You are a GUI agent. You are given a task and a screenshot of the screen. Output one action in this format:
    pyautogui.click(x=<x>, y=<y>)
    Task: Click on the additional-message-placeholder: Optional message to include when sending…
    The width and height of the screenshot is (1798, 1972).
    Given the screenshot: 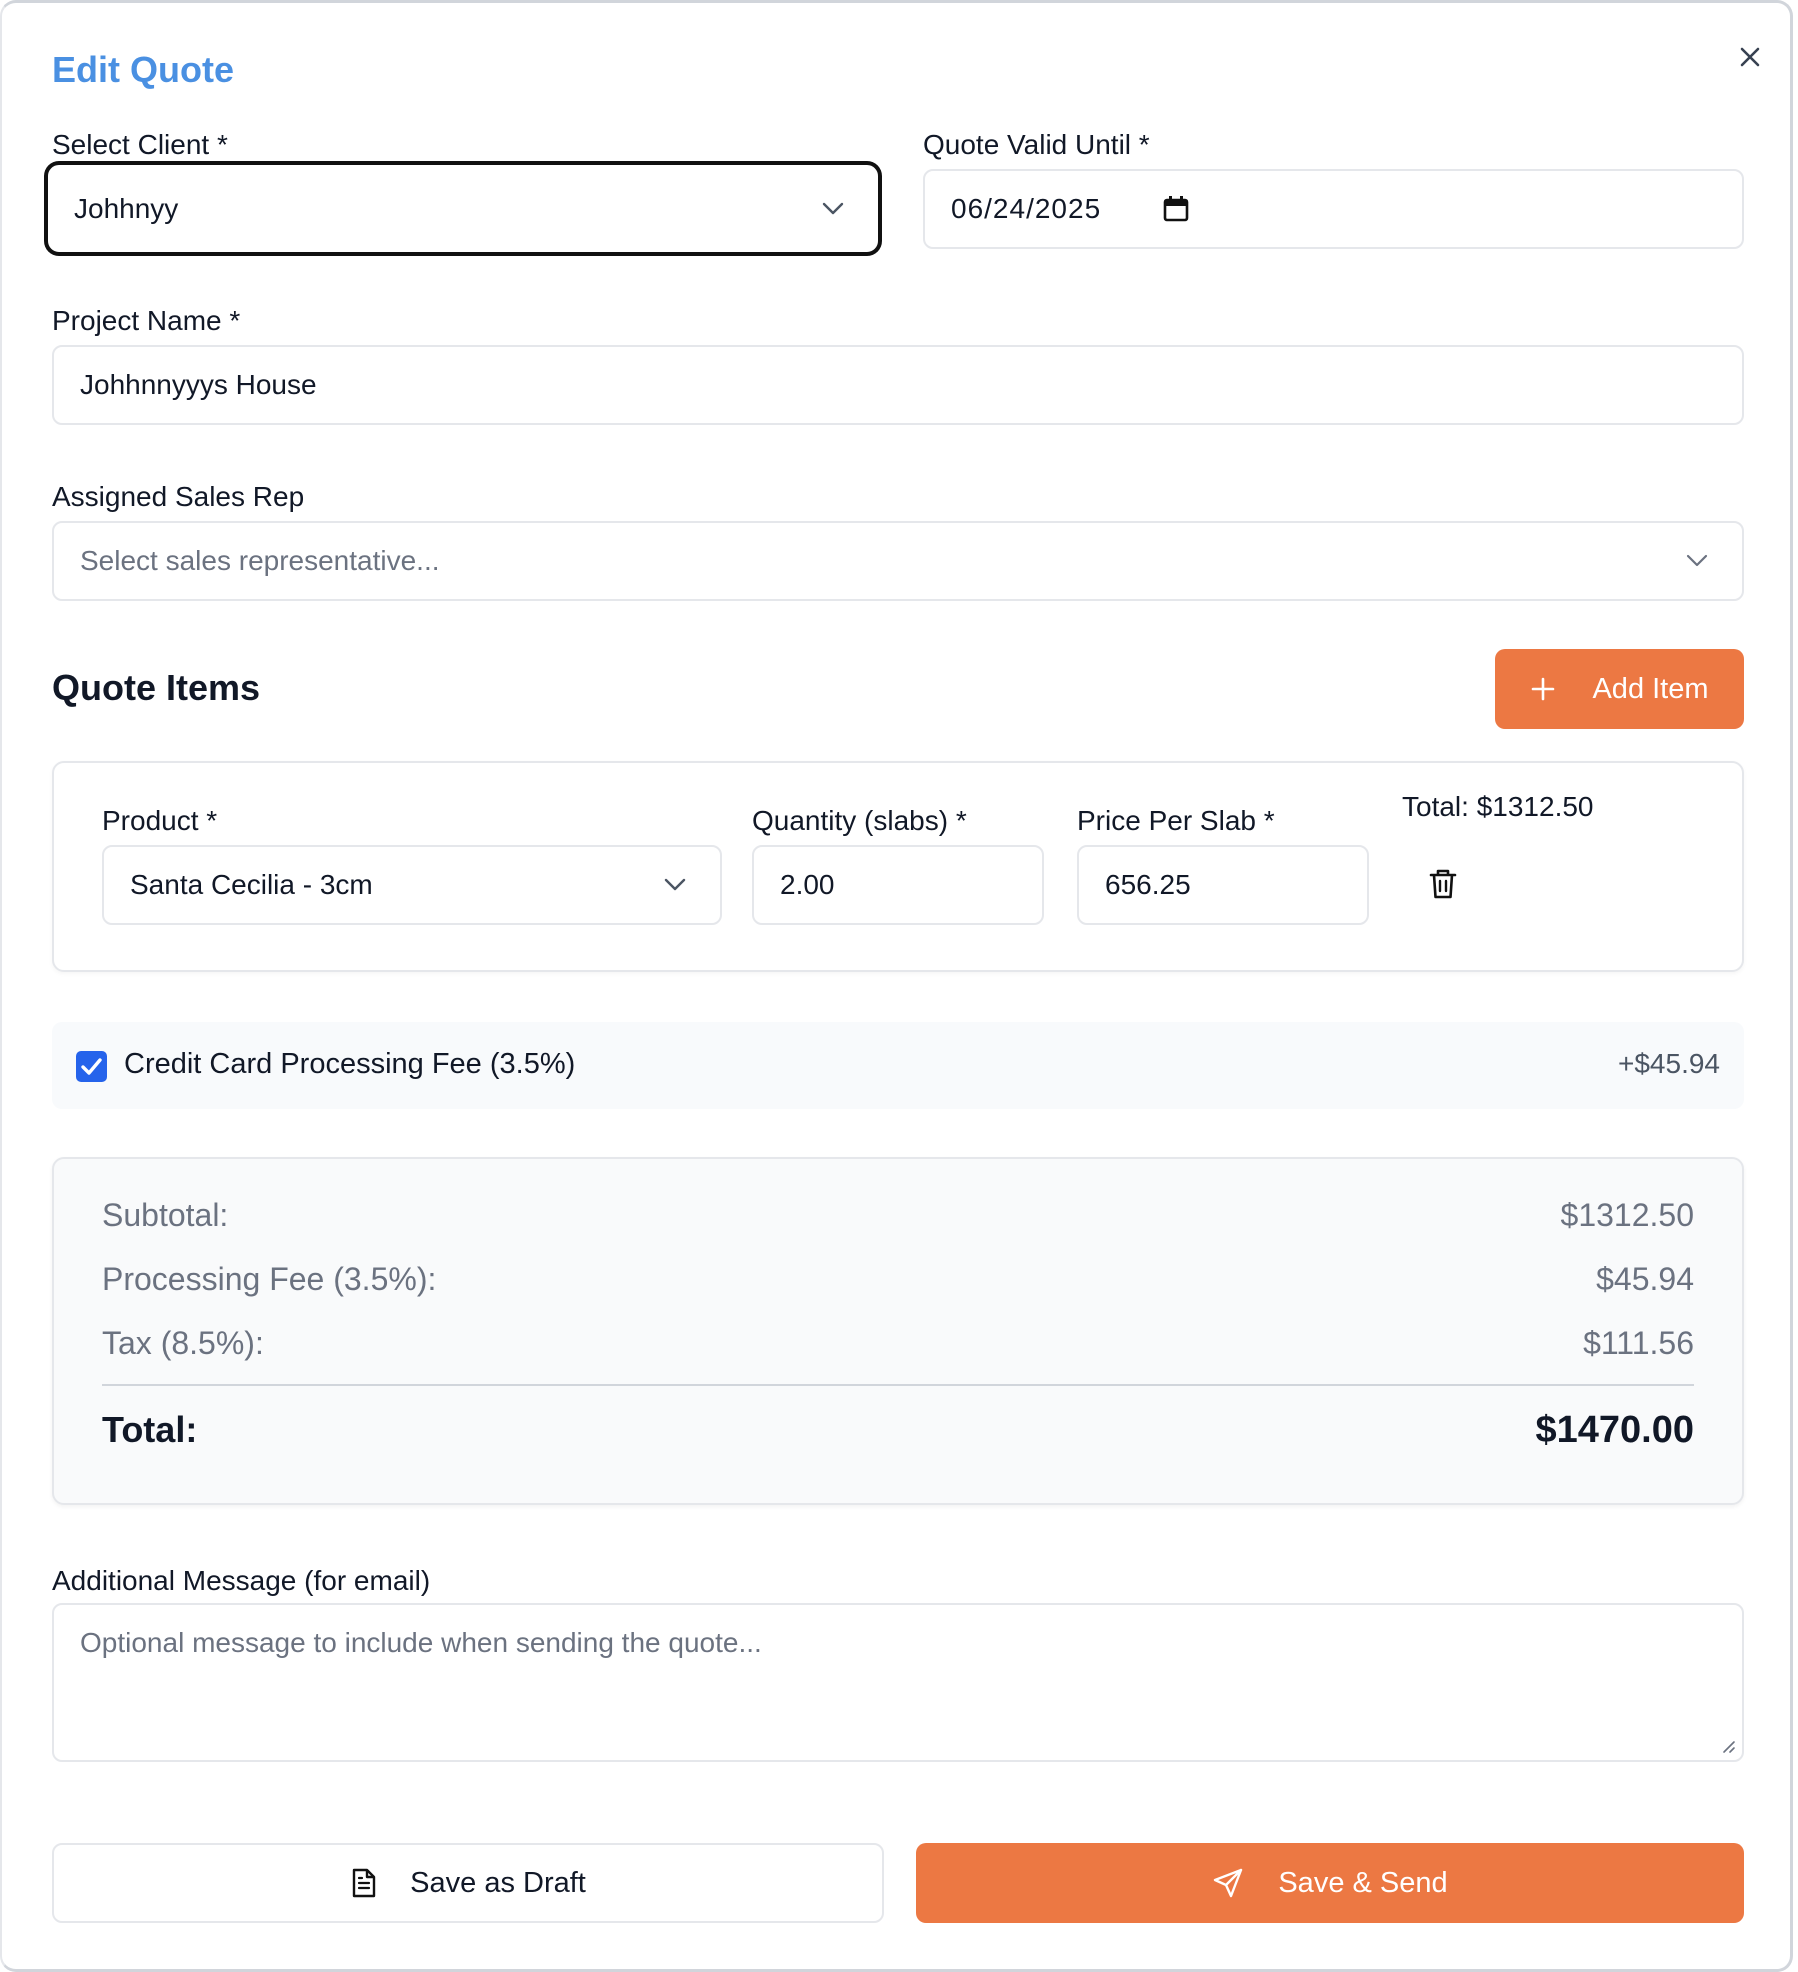 What is the action you would take?
    pyautogui.click(x=421, y=1642)
    